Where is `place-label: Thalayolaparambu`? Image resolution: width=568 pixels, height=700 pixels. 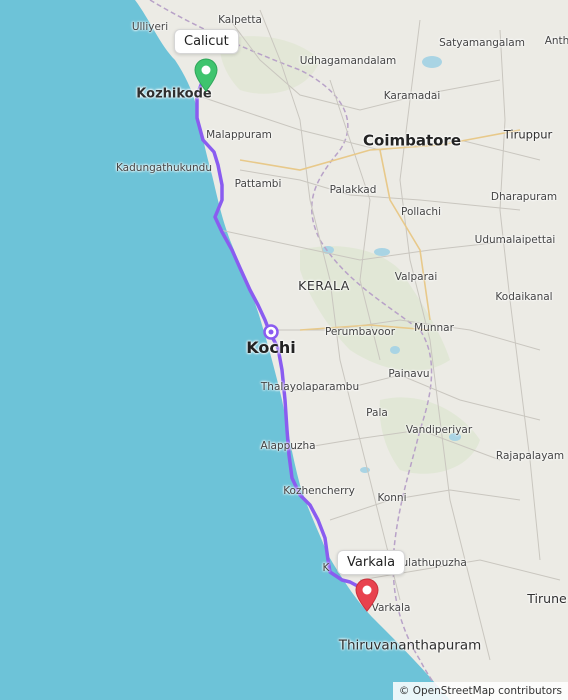 place-label: Thalayolaparambu is located at coordinates (310, 386).